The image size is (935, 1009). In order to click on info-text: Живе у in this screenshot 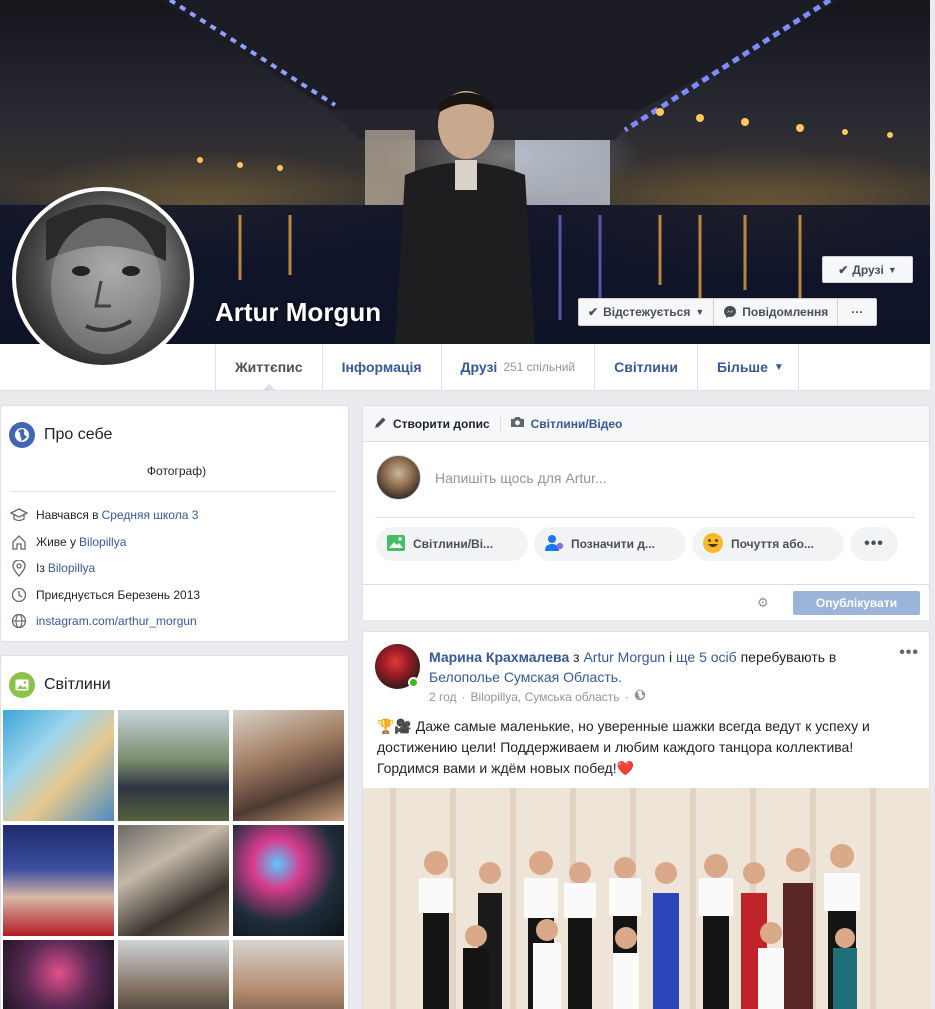, I will do `click(56, 541)`.